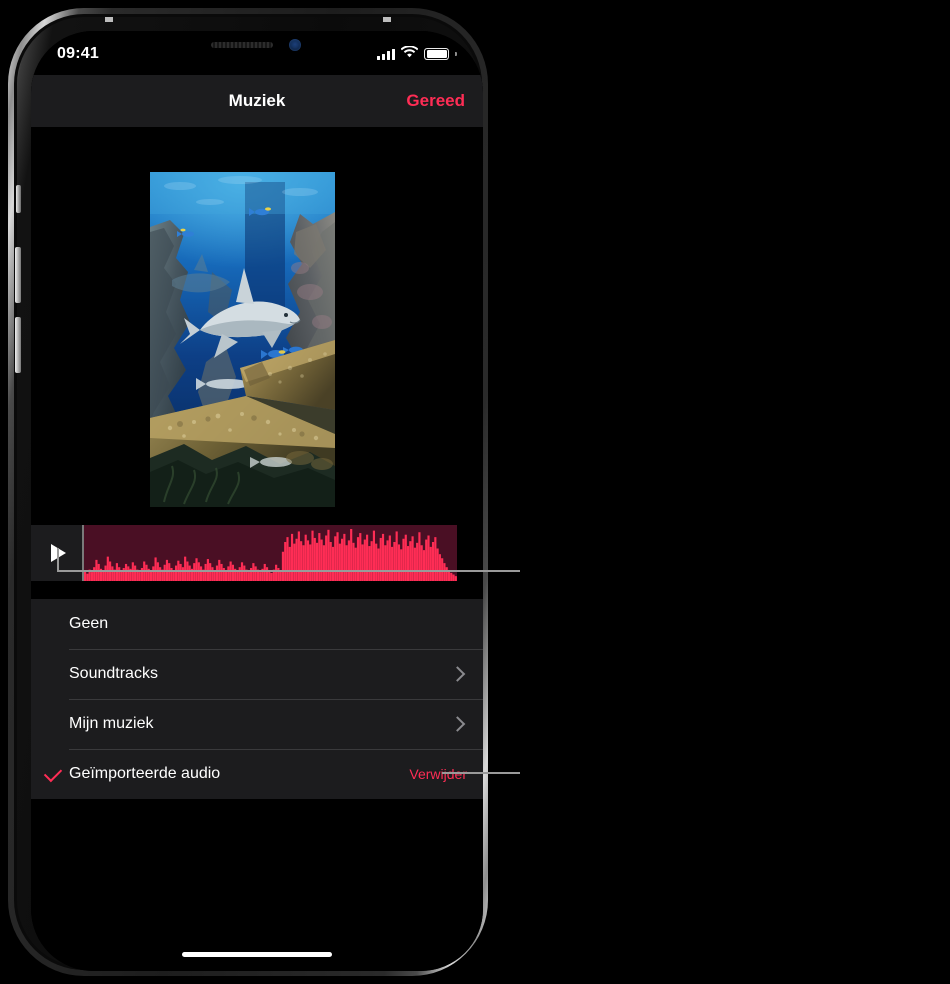 This screenshot has height=984, width=950. What do you see at coordinates (242, 339) in the screenshot?
I see `video-thumbnail` at bounding box center [242, 339].